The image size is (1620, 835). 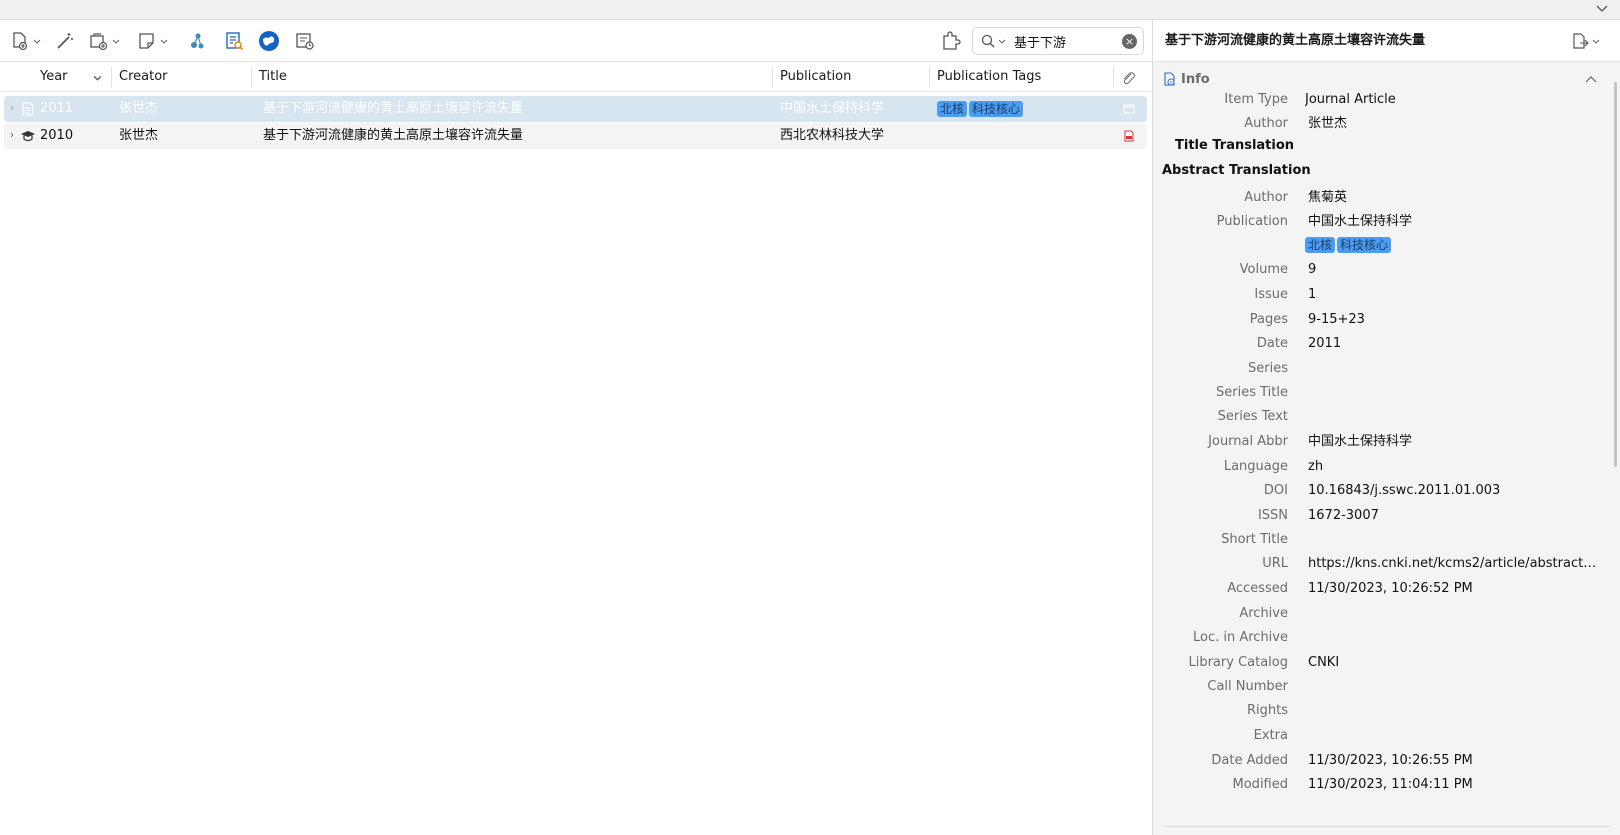 What do you see at coordinates (57, 108) in the screenshot?
I see `cell-year: 2011` at bounding box center [57, 108].